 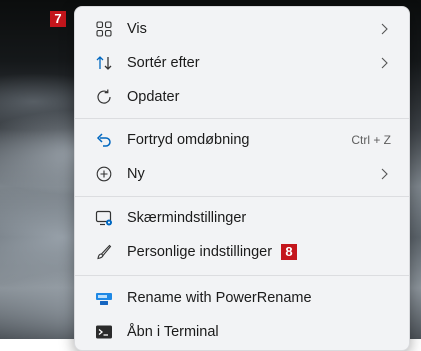 What do you see at coordinates (187, 218) in the screenshot?
I see `menu-item-label: Skærmindstillinger` at bounding box center [187, 218].